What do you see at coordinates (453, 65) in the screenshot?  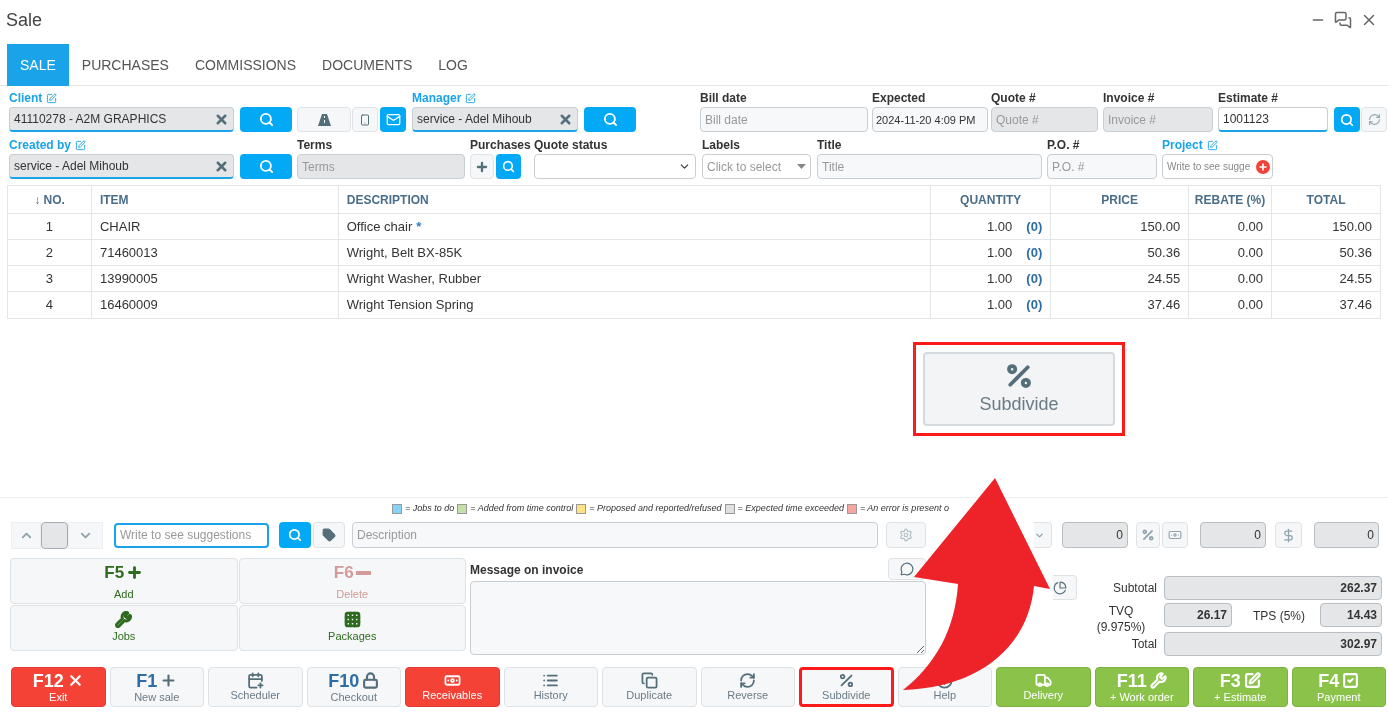 I see `tab: LOG` at bounding box center [453, 65].